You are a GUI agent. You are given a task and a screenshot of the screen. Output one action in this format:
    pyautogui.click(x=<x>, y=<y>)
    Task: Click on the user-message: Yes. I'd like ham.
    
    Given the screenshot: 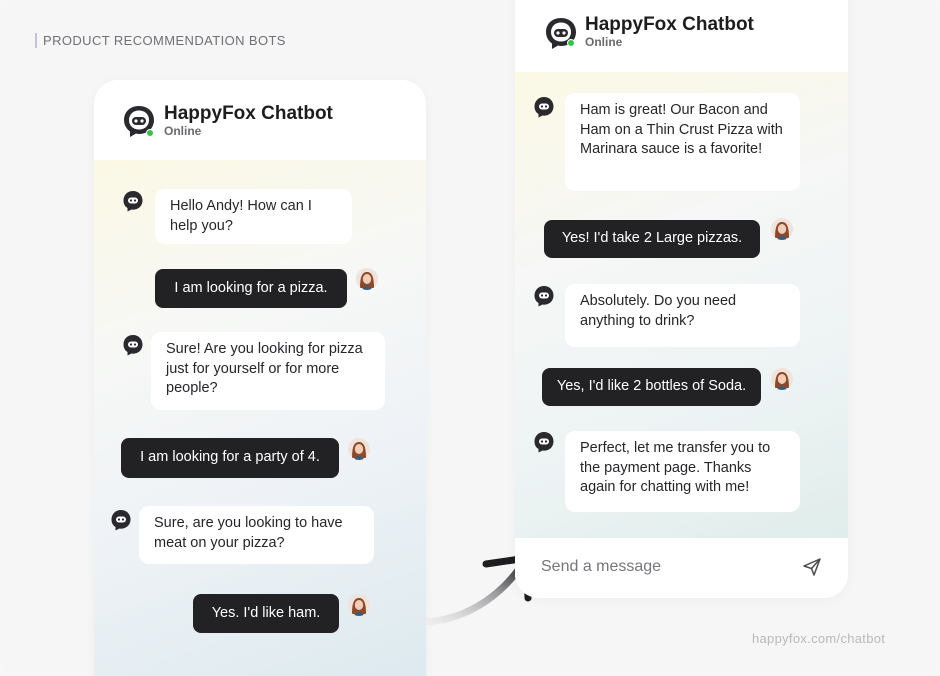 What is the action you would take?
    pyautogui.click(x=266, y=613)
    